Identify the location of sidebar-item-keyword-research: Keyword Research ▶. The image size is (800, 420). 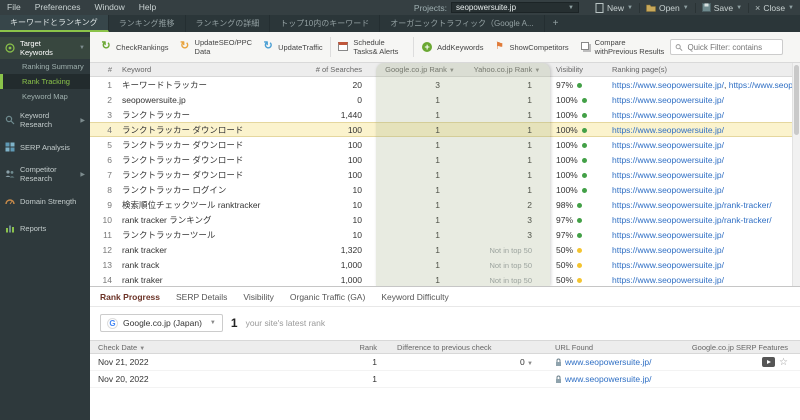
(45, 120).